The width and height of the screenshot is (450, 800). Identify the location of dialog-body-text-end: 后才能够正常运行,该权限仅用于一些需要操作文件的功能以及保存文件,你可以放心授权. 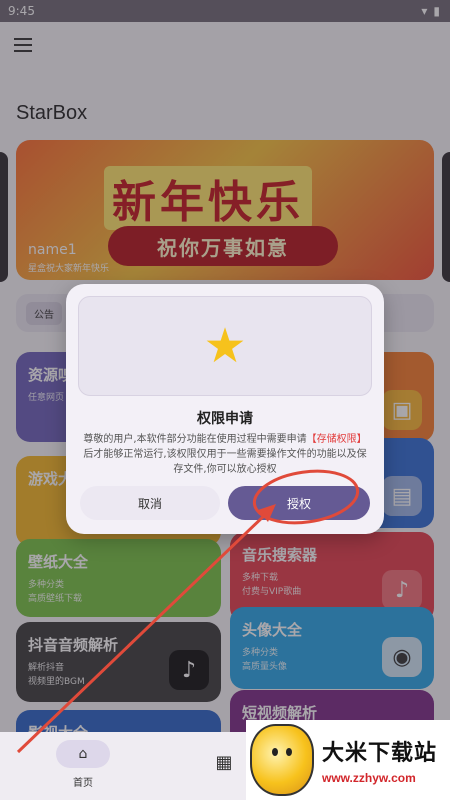
(225, 462).